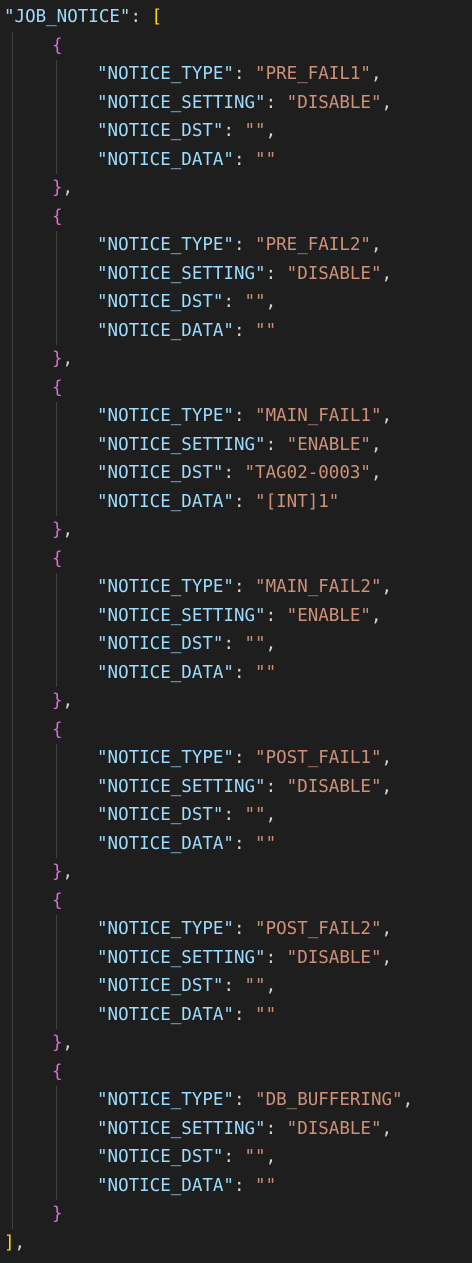  I want to click on code-line-field: "NOTICE_TYPE": "PRE_FAIL2",, so click(239, 245).